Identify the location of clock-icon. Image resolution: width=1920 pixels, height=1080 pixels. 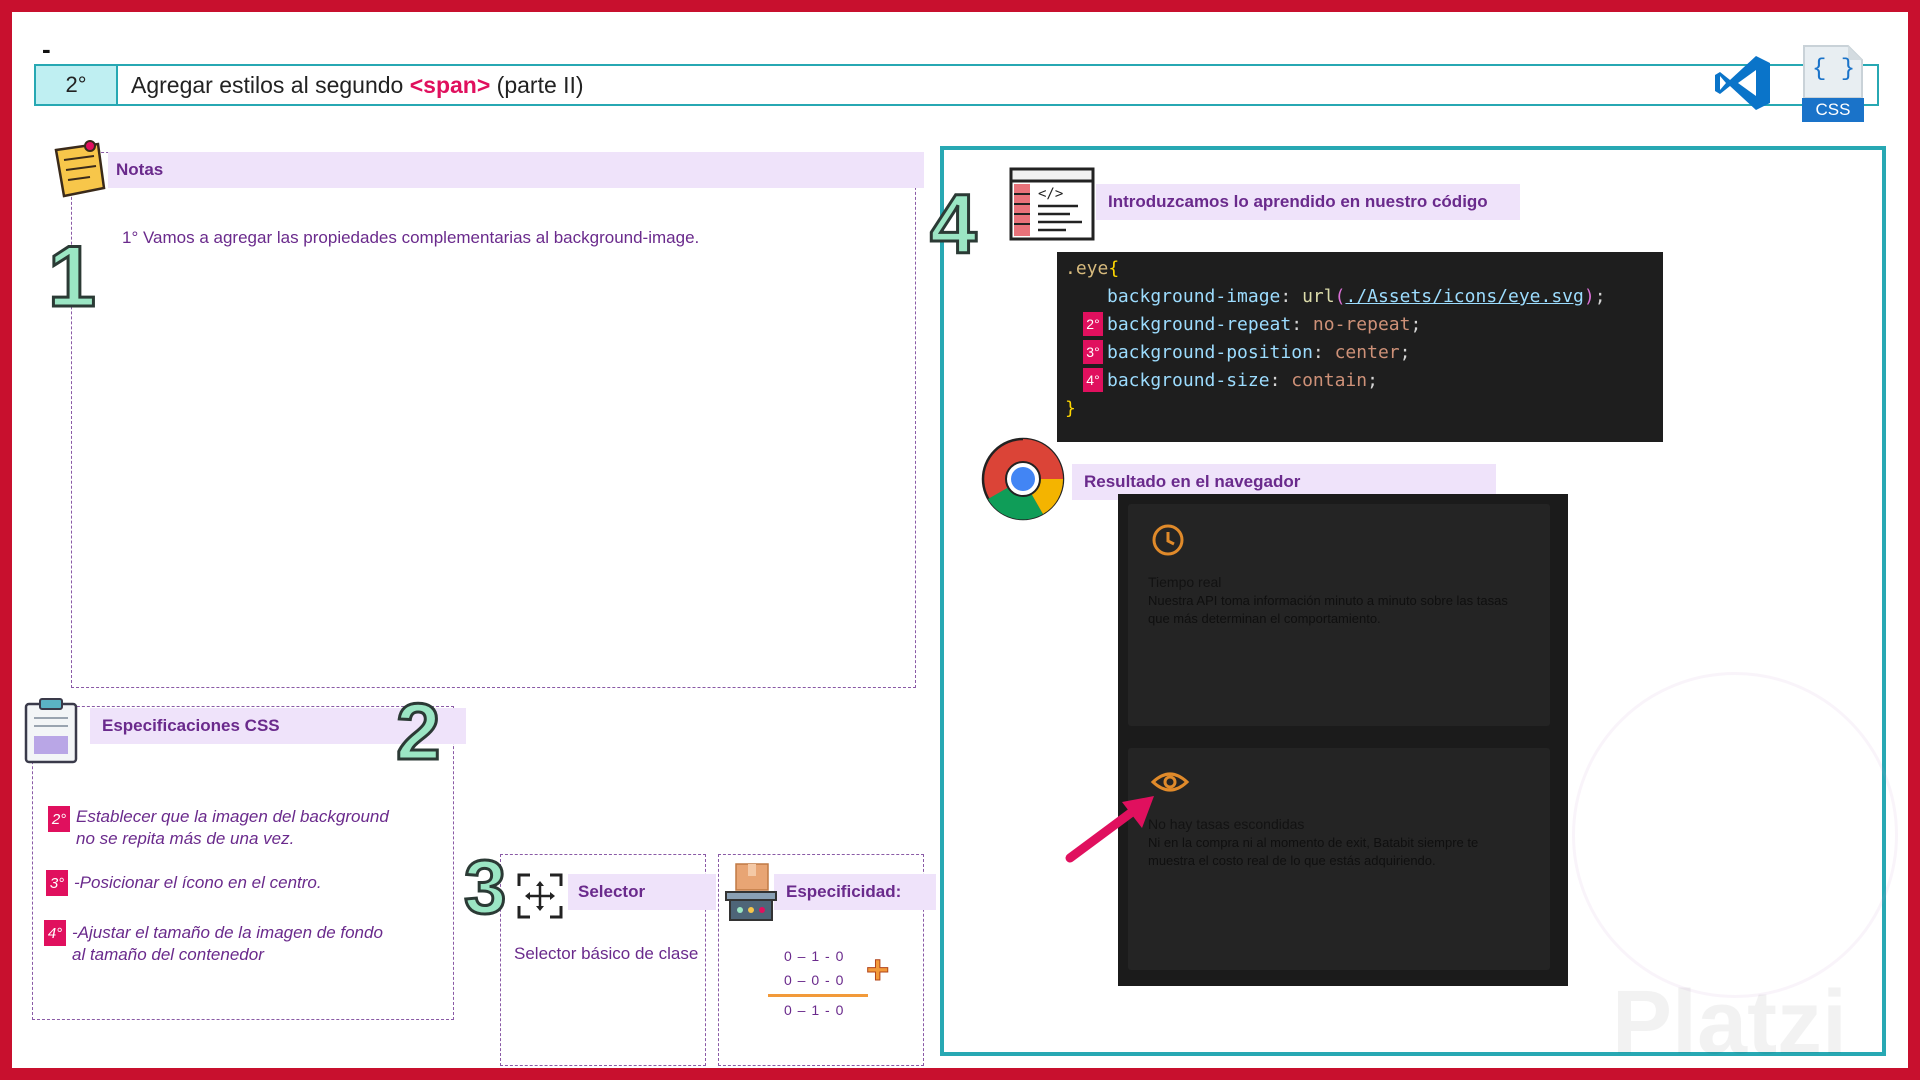
(1168, 540).